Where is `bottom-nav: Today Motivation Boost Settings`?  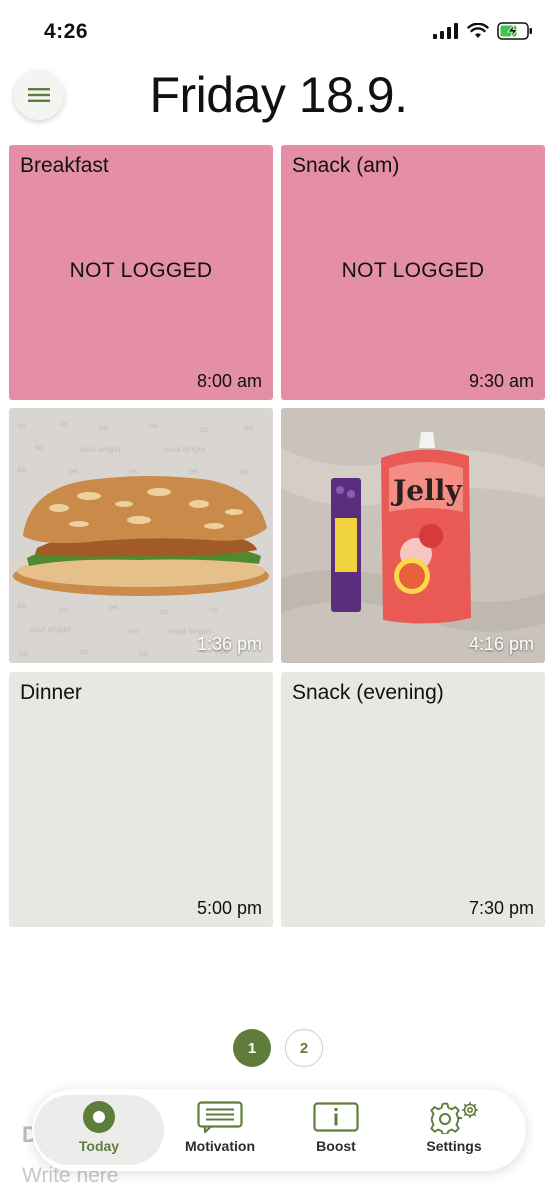 bottom-nav: Today Motivation Boost Settings is located at coordinates (279, 1130).